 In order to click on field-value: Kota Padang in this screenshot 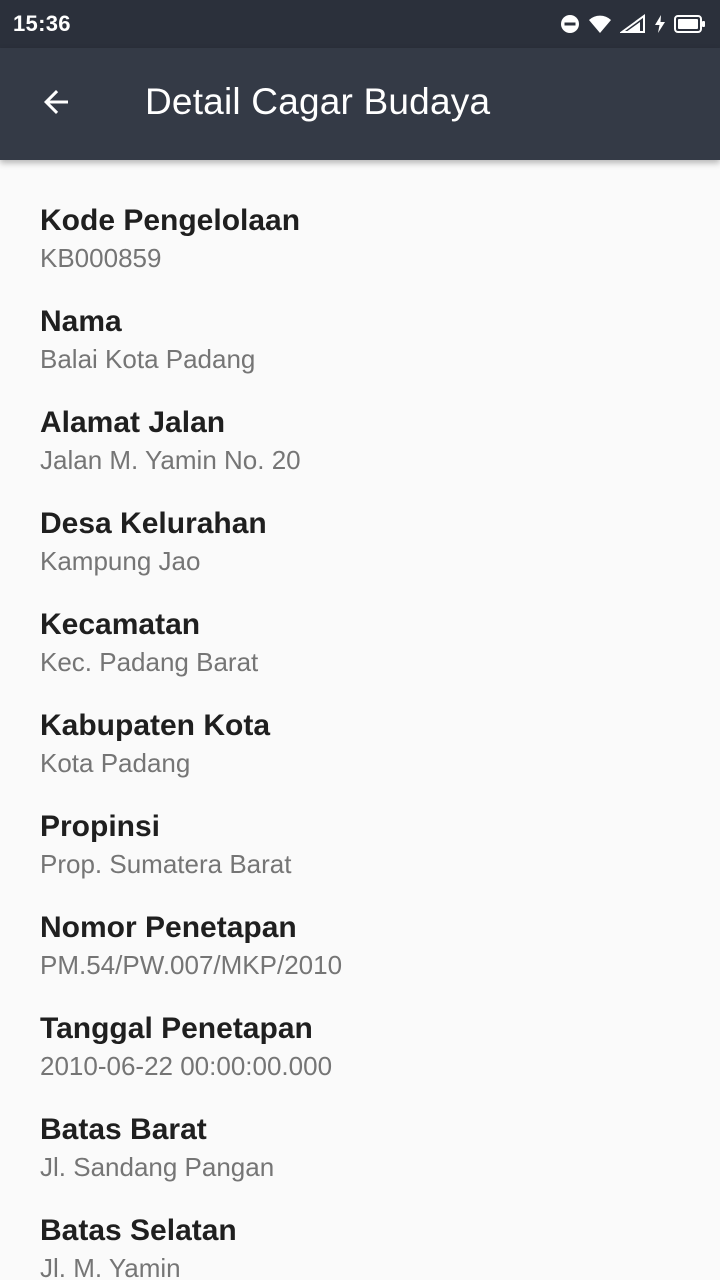, I will do `click(115, 763)`.